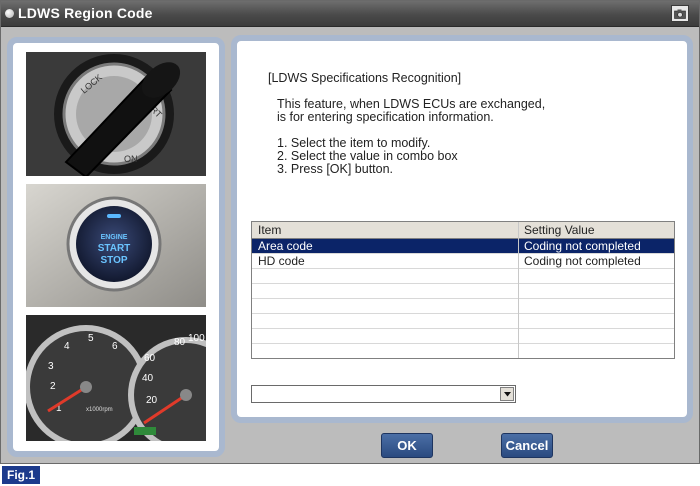 The width and height of the screenshot is (700, 486). Describe the element at coordinates (51, 366) in the screenshot. I see `svg-text: 3` at that location.